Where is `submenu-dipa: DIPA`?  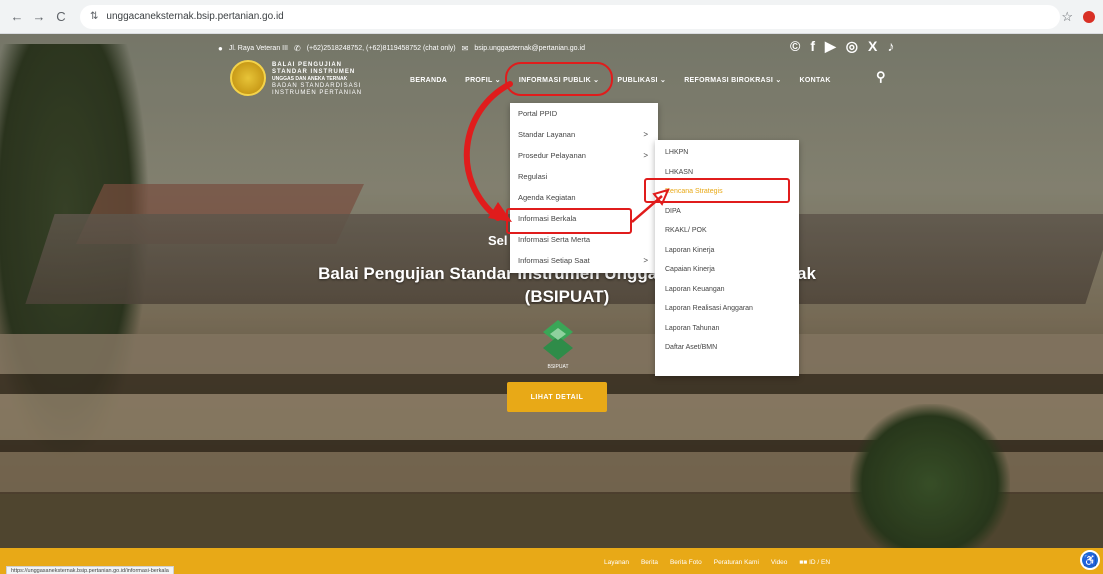
submenu-dipa: DIPA is located at coordinates (727, 212).